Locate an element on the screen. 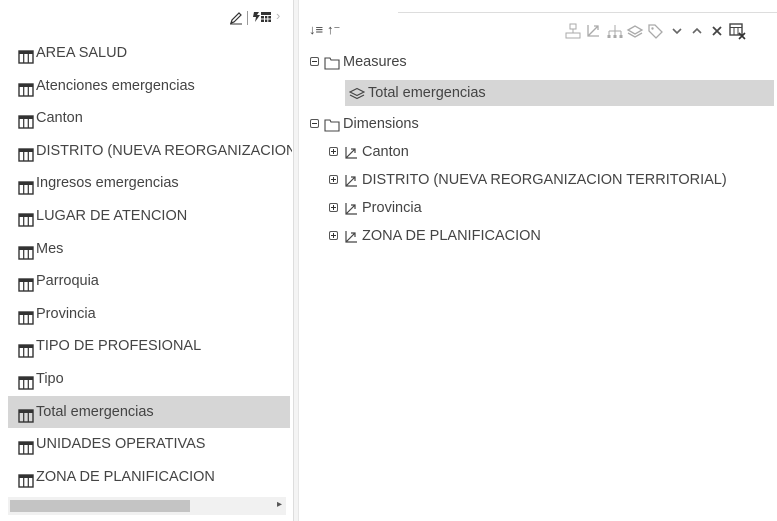 The width and height of the screenshot is (777, 521). field-item: LUGAR DE ATENCION is located at coordinates (150, 216).